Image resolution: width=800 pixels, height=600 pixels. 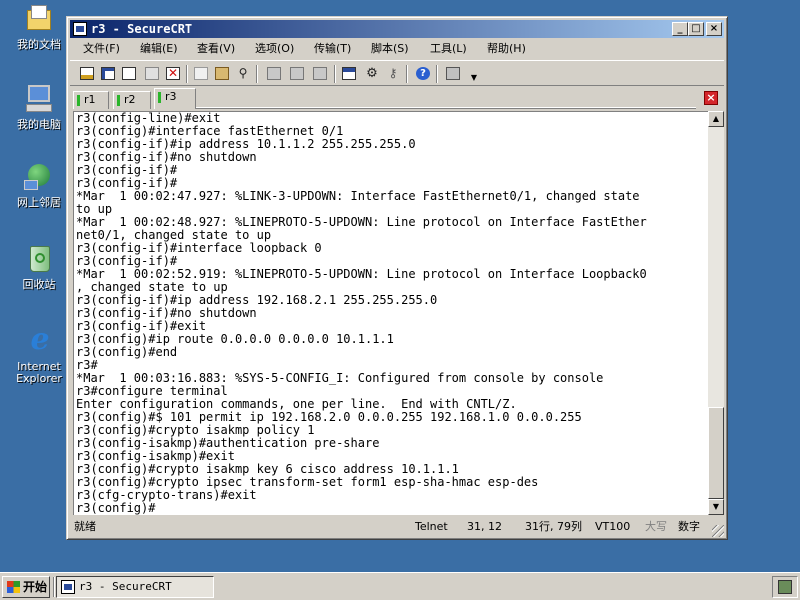 What do you see at coordinates (68, 587) in the screenshot?
I see `securecrt-taskbar-icon` at bounding box center [68, 587].